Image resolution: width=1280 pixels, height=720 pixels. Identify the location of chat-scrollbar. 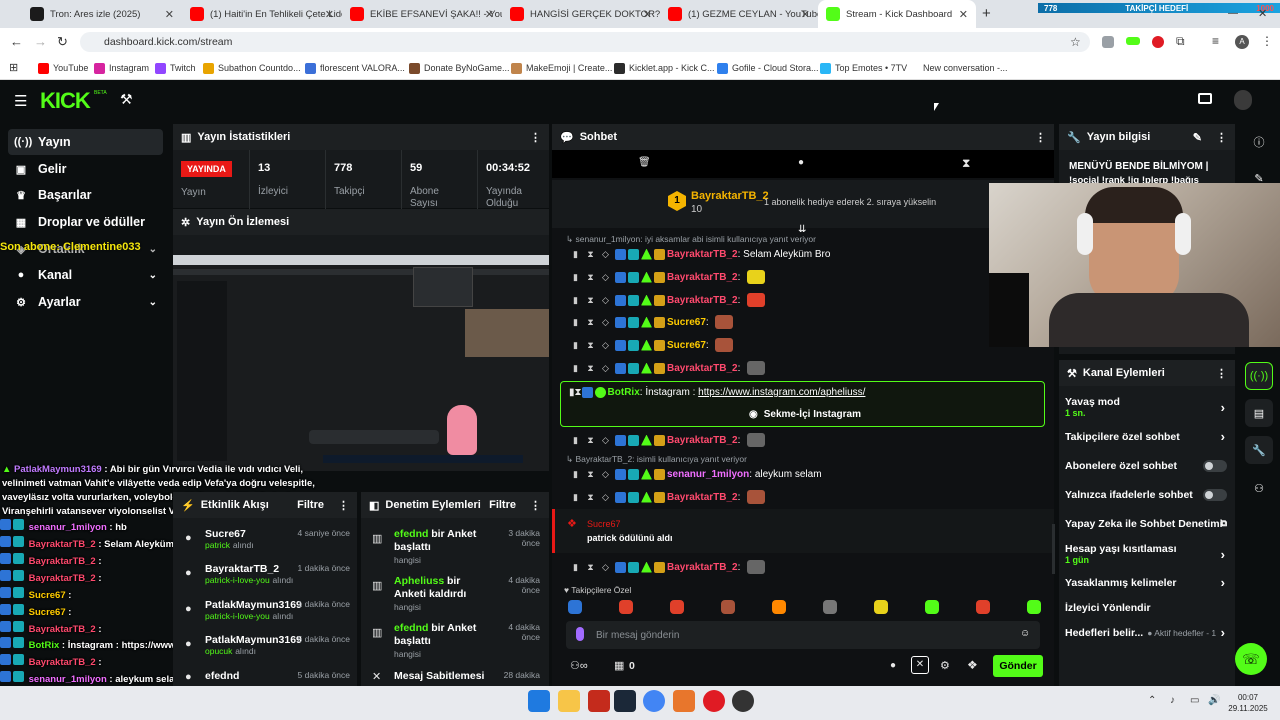
(1053, 549).